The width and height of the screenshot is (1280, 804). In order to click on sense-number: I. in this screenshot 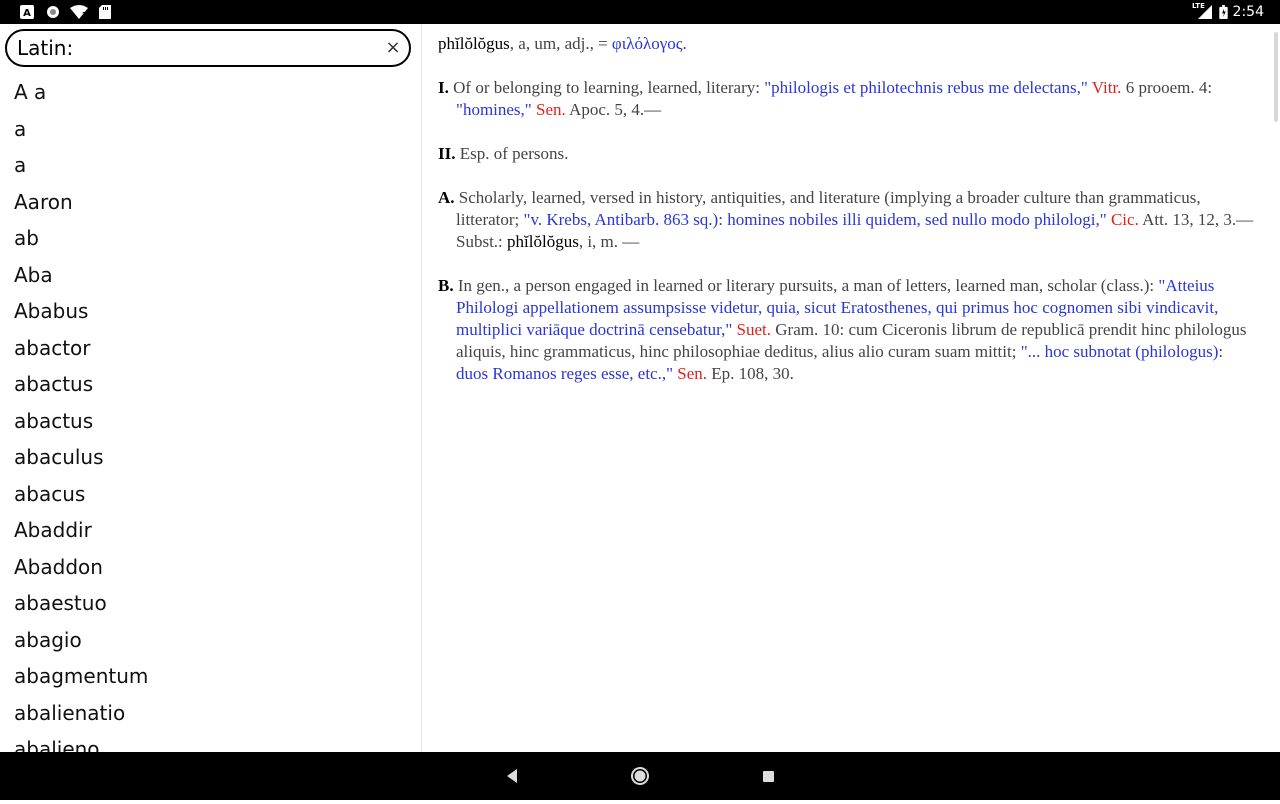, I will do `click(443, 87)`.